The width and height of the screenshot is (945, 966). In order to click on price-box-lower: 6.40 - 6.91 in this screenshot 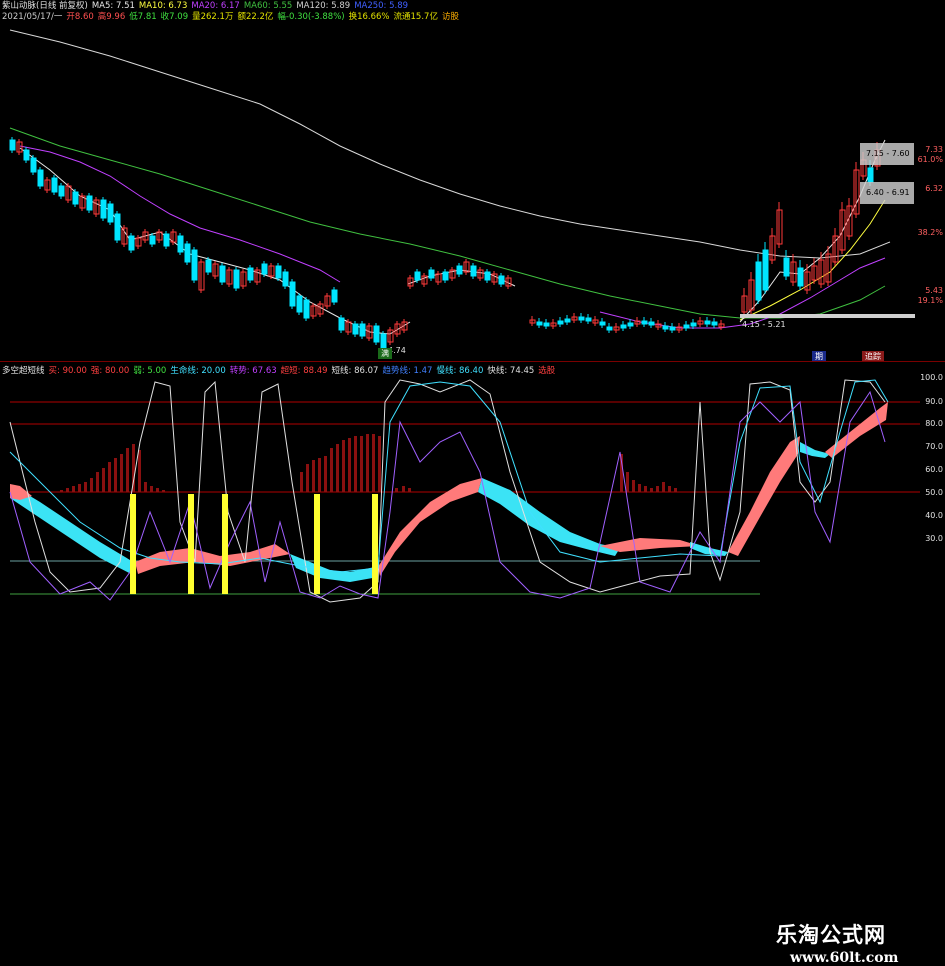, I will do `click(887, 193)`.